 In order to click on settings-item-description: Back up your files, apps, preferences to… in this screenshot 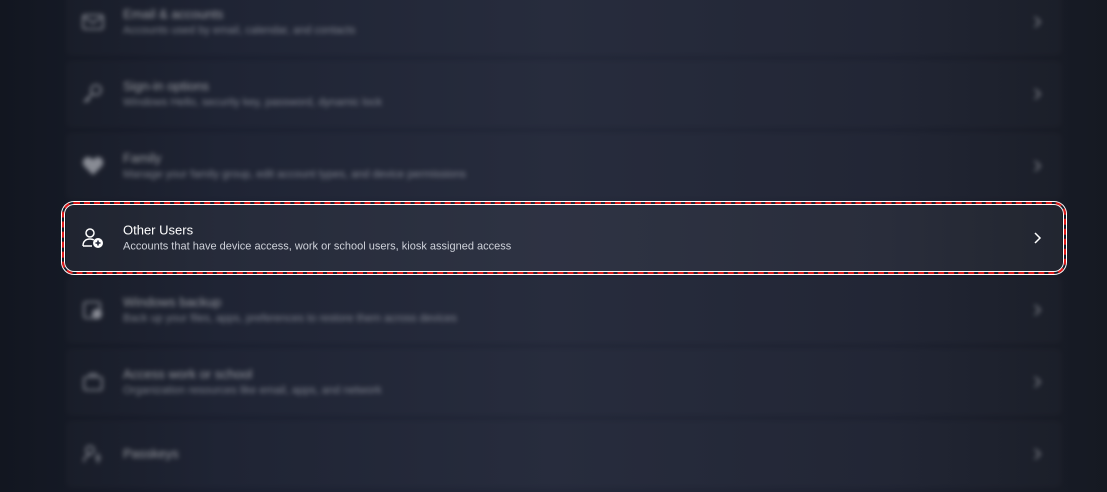, I will do `click(290, 318)`.